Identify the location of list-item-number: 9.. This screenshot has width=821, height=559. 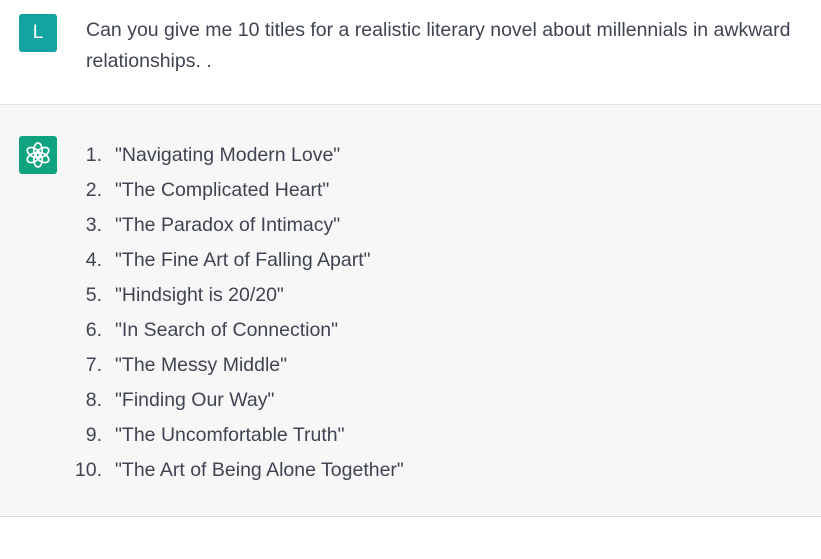
(93, 435).